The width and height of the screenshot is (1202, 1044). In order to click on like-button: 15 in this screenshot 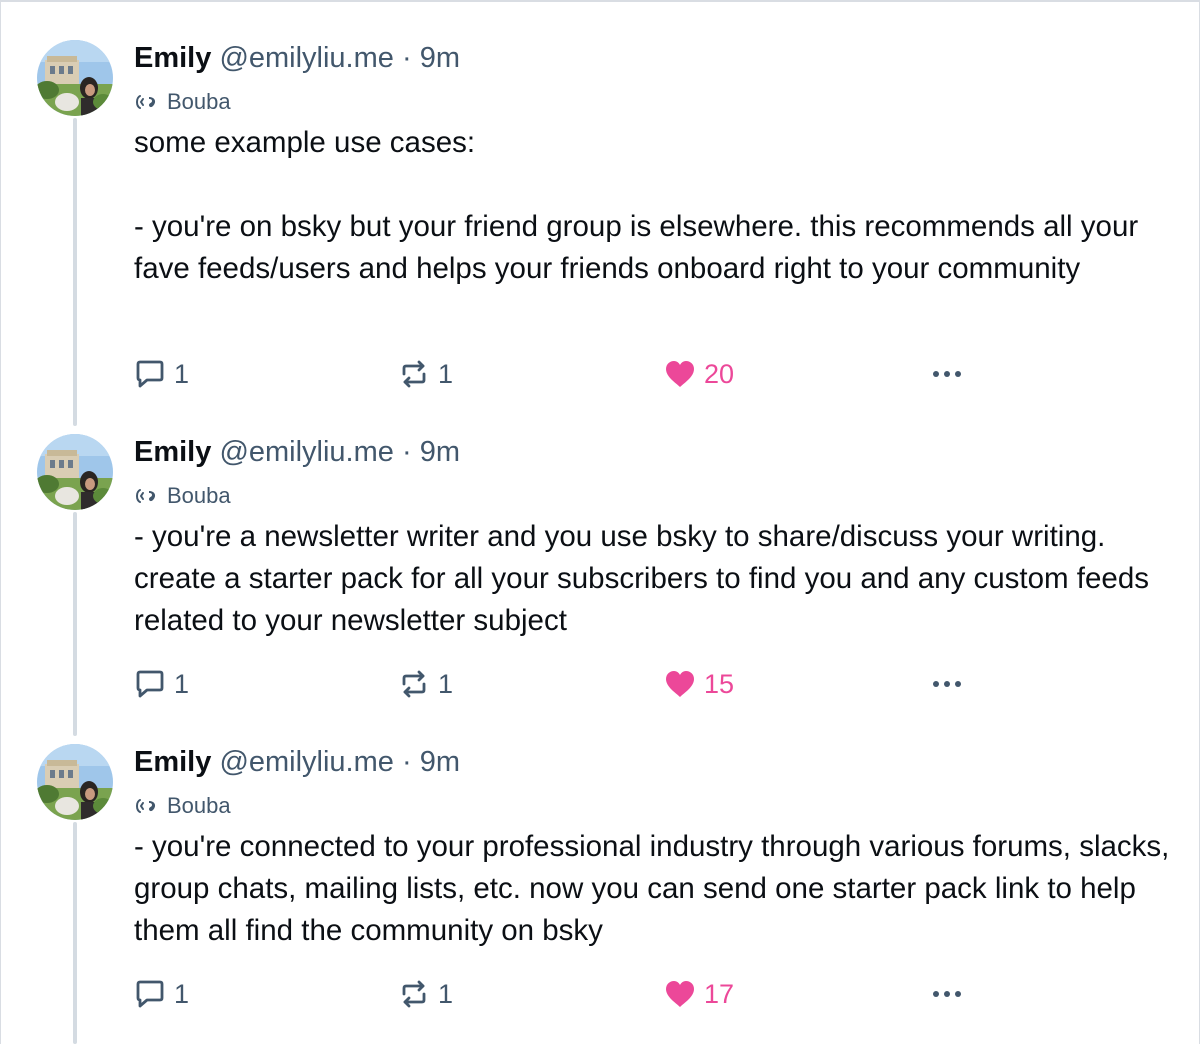, I will do `click(699, 684)`.